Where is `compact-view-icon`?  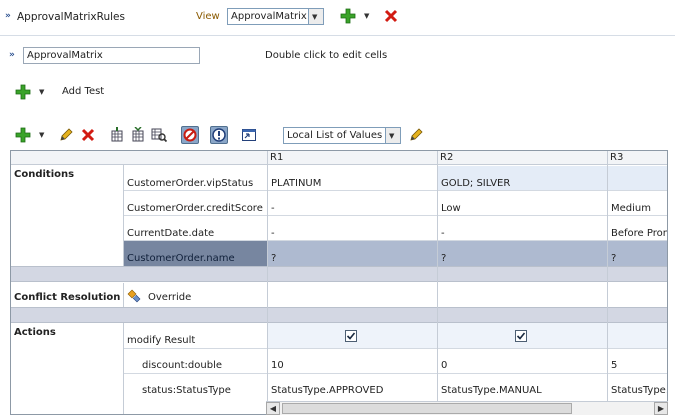 compact-view-icon is located at coordinates (249, 135).